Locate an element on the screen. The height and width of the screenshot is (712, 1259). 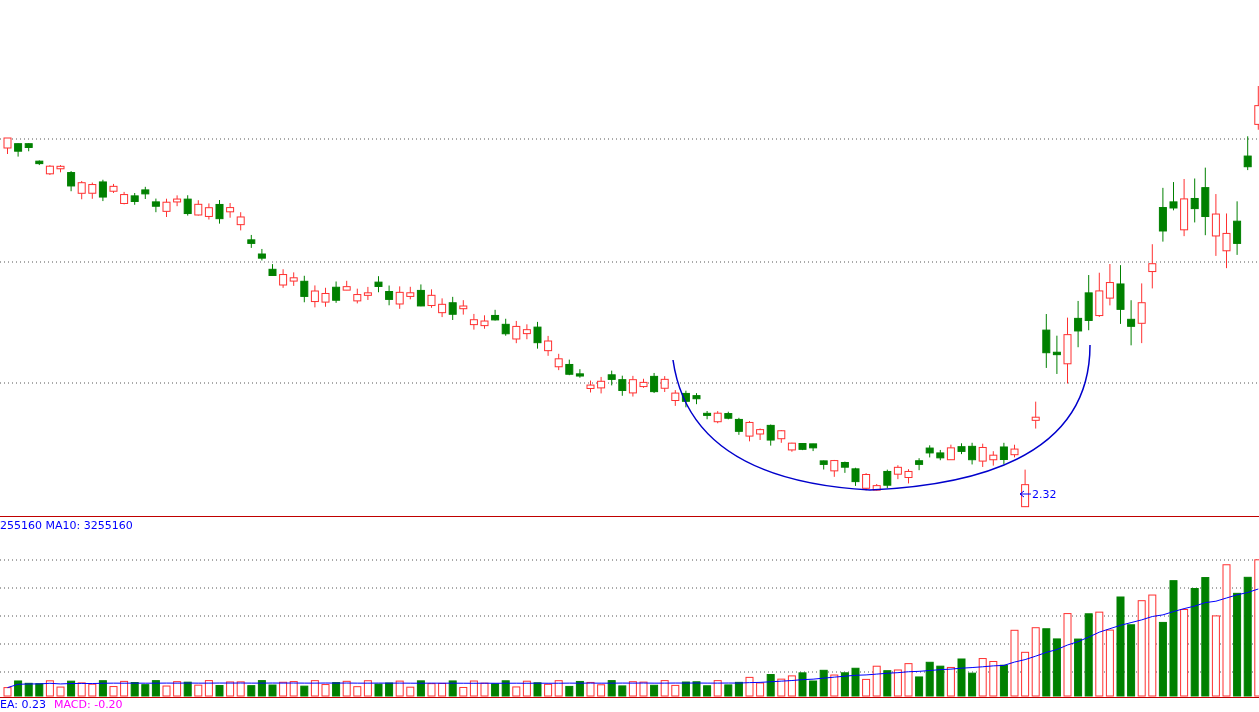
indicator-legend: MACD: -0.20 is located at coordinates (88, 705).